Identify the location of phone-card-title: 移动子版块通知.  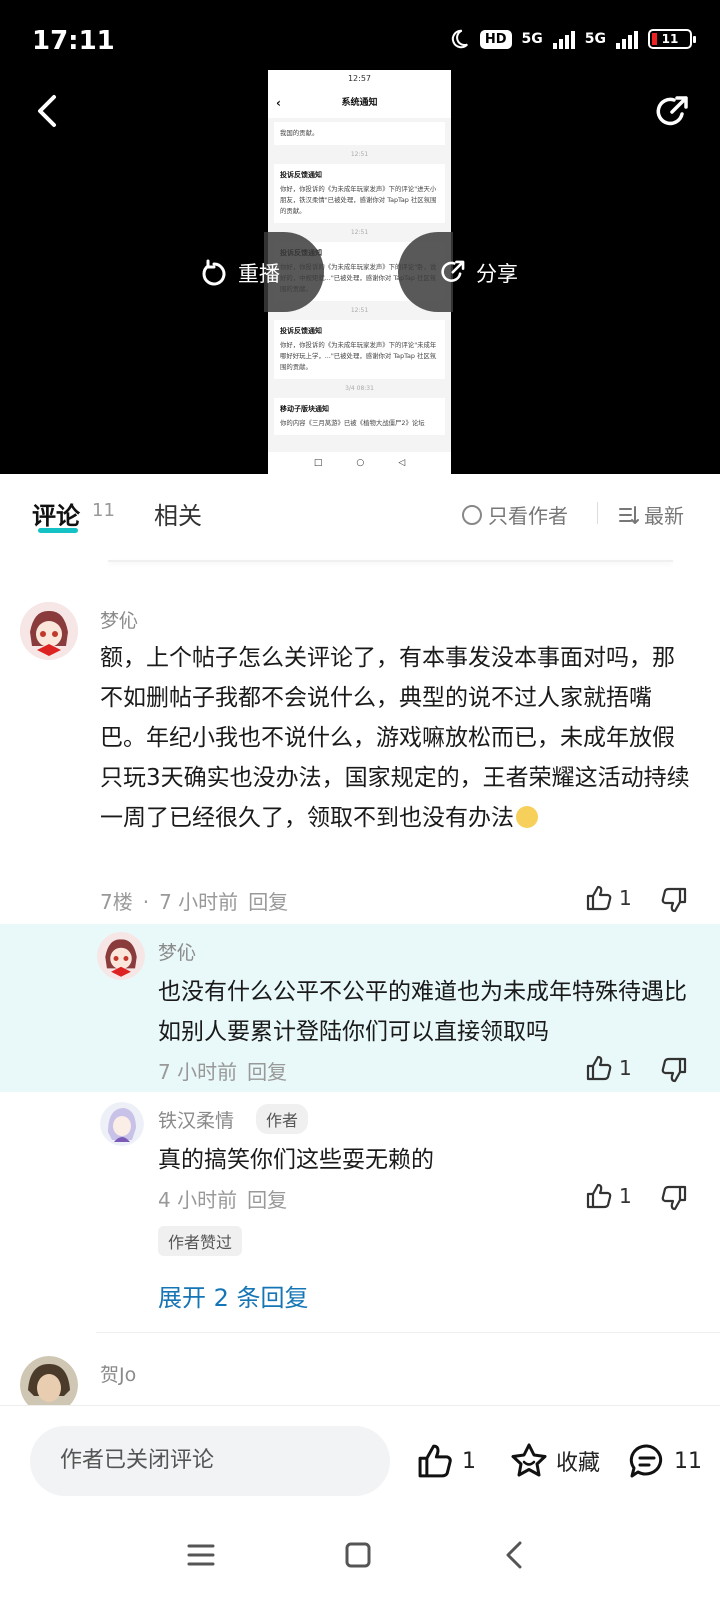
(304, 409).